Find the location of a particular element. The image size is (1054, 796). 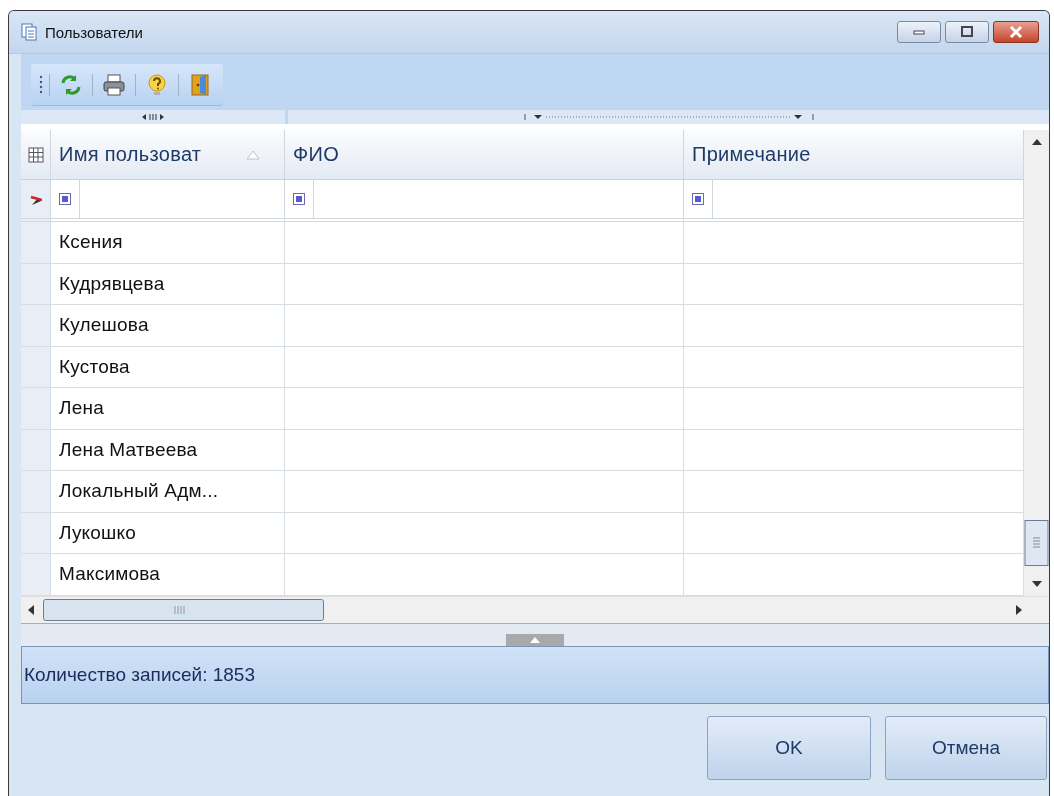

status-bar: Количество записей: 1853 is located at coordinates (535, 674).